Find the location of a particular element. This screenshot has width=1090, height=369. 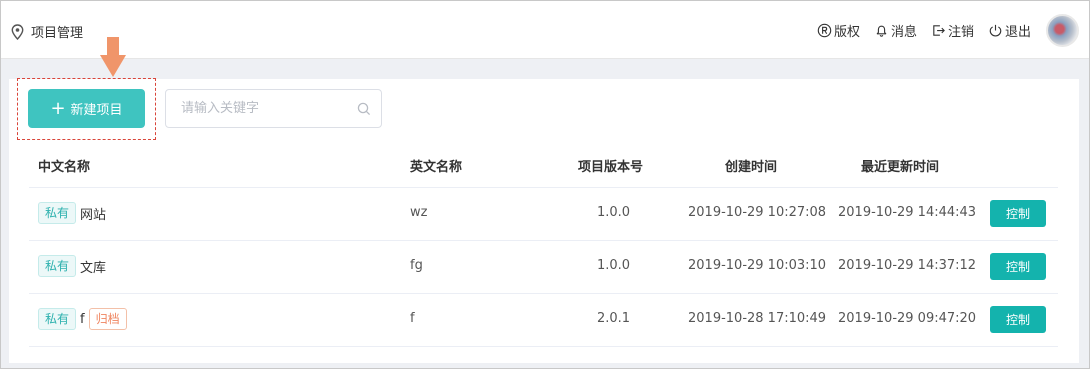

breadcrumb: 项目管理 is located at coordinates (47, 31).